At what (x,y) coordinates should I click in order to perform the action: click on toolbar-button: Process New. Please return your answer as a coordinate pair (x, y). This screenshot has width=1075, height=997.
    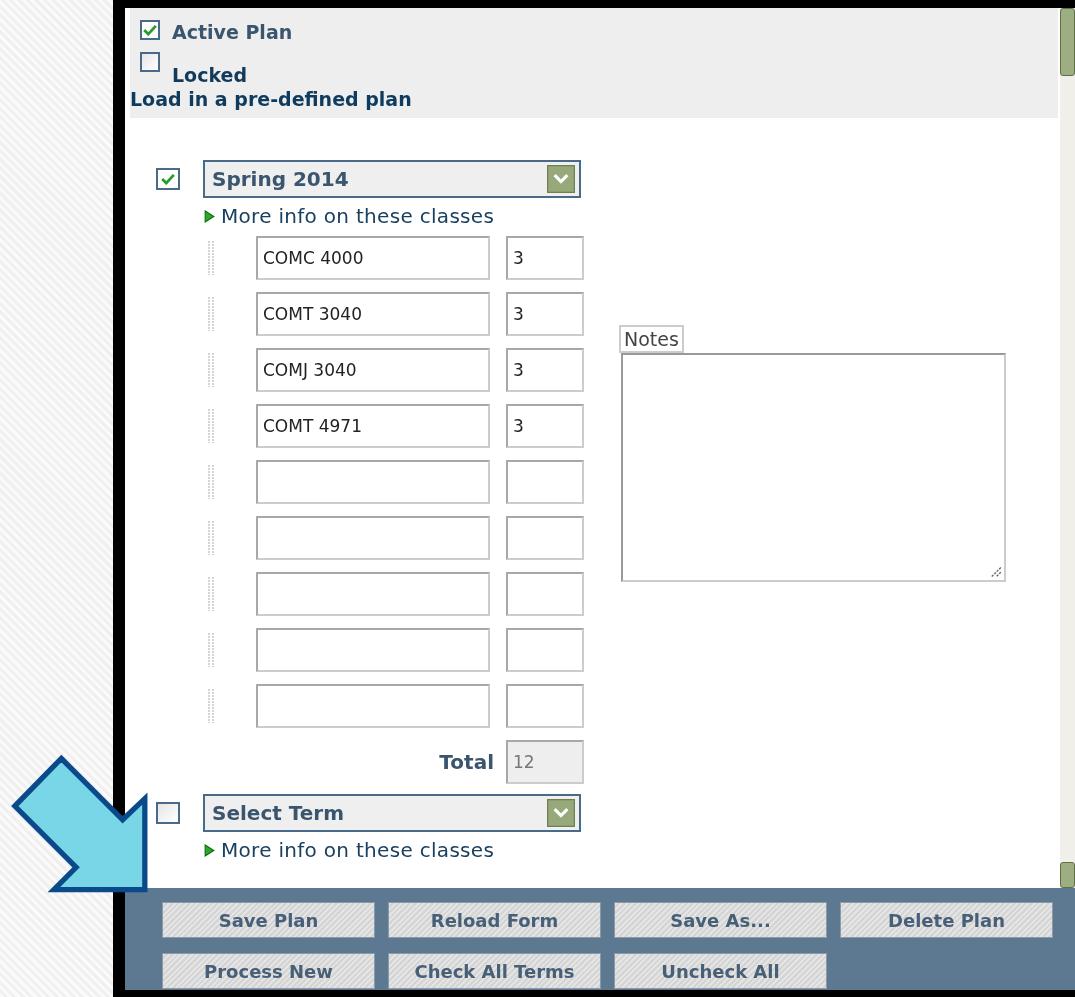
    Looking at the image, I should click on (268, 971).